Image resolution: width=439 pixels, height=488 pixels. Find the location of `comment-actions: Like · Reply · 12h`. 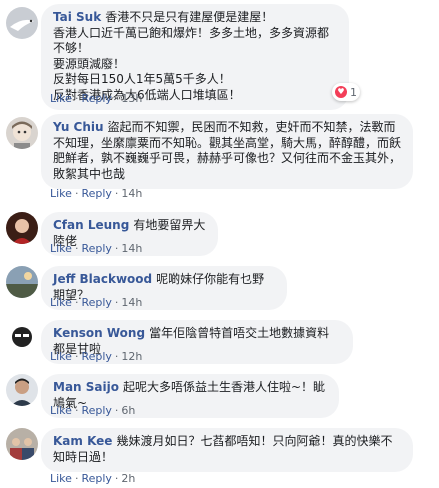

comment-actions: Like · Reply · 12h is located at coordinates (96, 356).